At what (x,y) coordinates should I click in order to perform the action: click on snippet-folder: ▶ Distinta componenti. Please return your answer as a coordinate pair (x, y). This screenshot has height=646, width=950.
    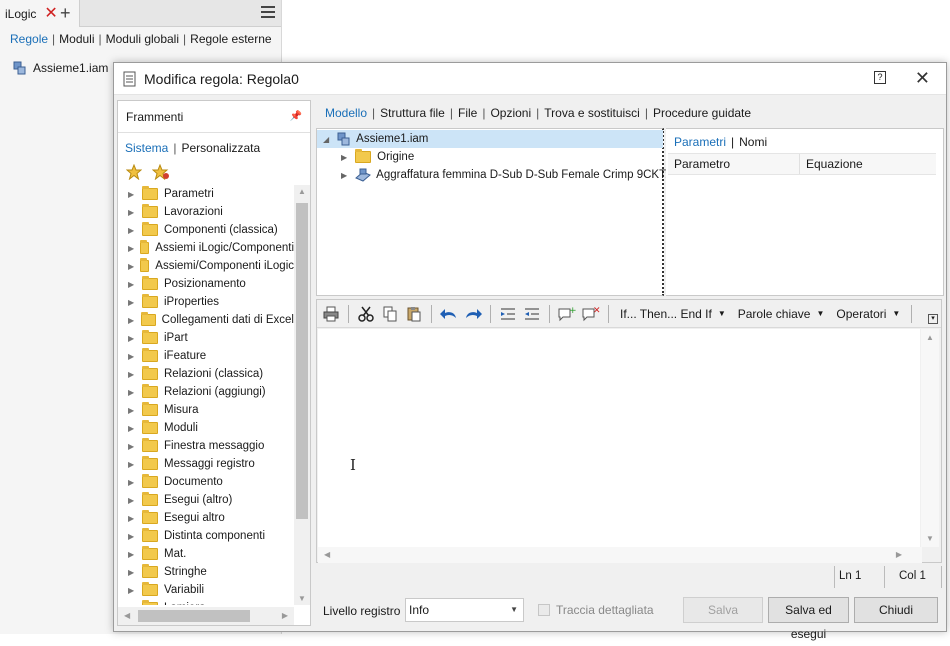
    Looking at the image, I should click on (206, 536).